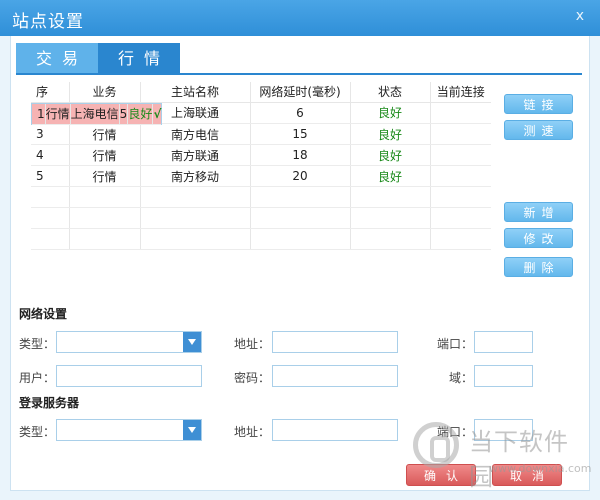 The image size is (600, 500). What do you see at coordinates (300, 134) in the screenshot?
I see `cell-latency: 15` at bounding box center [300, 134].